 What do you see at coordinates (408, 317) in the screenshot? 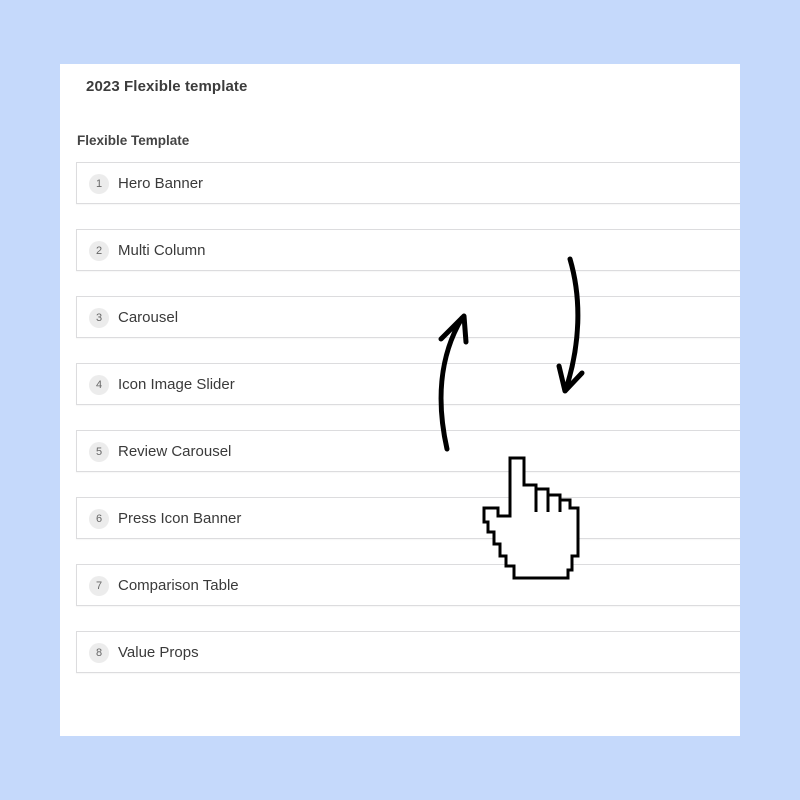
I see `layout-row: 3 Carousel` at bounding box center [408, 317].